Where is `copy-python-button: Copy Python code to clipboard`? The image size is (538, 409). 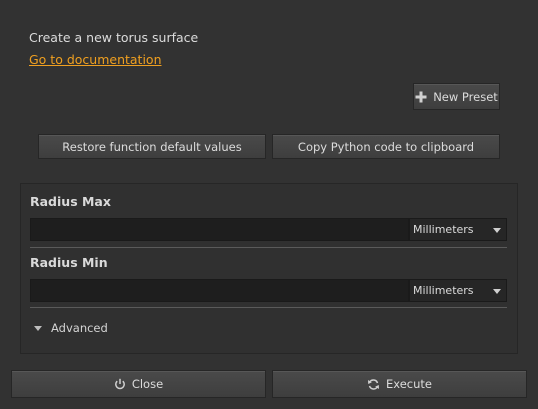 copy-python-button: Copy Python code to clipboard is located at coordinates (386, 146).